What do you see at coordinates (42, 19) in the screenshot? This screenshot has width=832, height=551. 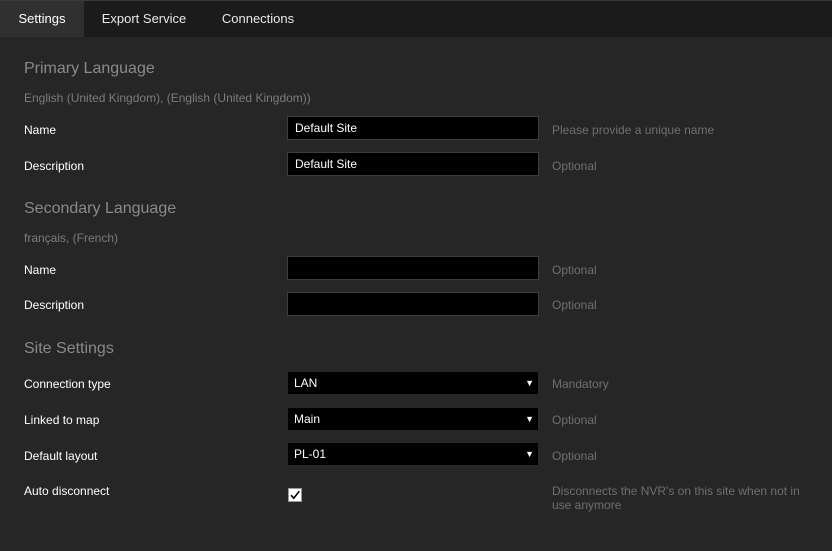 I see `tab-settings: Settings` at bounding box center [42, 19].